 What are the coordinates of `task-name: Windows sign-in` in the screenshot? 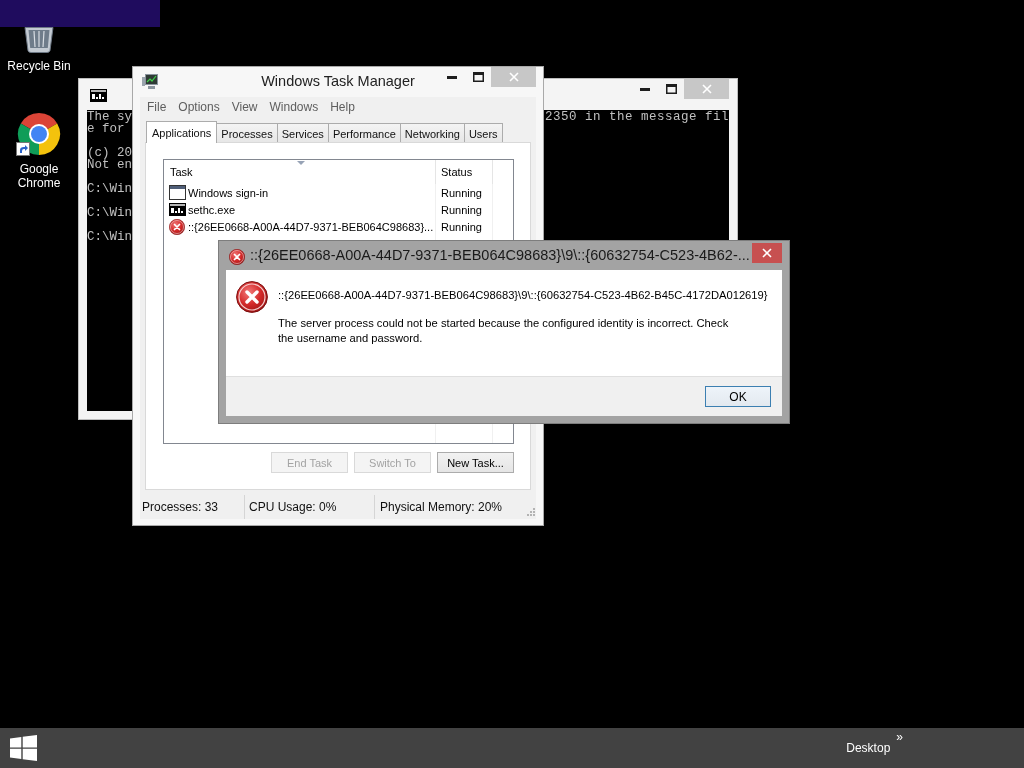 It's located at (228, 192).